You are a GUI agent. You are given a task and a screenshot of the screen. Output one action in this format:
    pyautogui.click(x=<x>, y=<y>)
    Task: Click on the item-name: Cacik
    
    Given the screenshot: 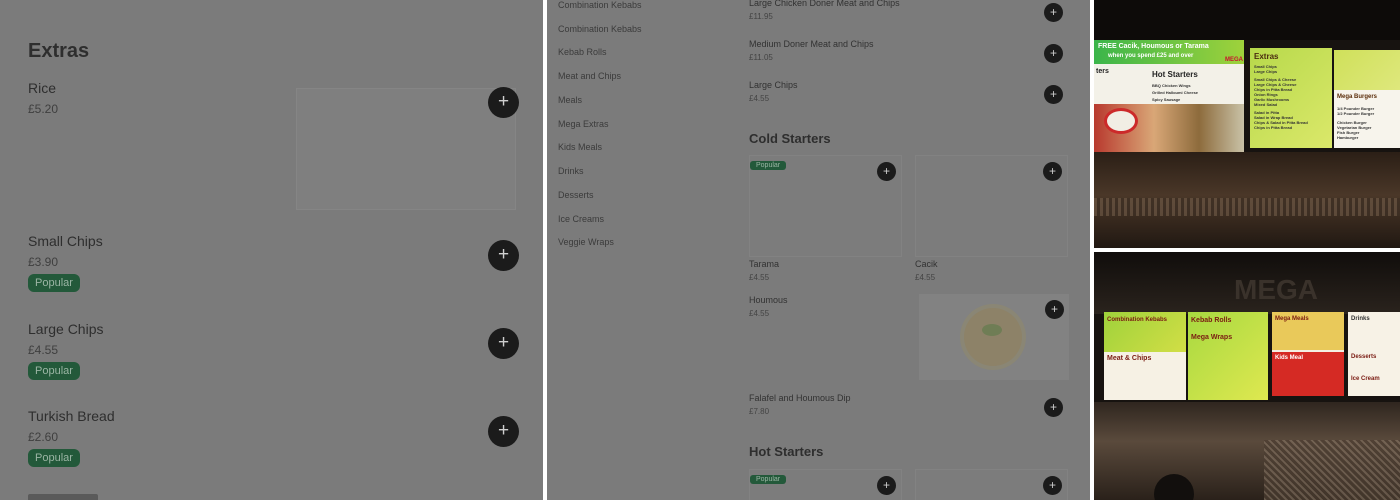 What is the action you would take?
    pyautogui.click(x=926, y=264)
    